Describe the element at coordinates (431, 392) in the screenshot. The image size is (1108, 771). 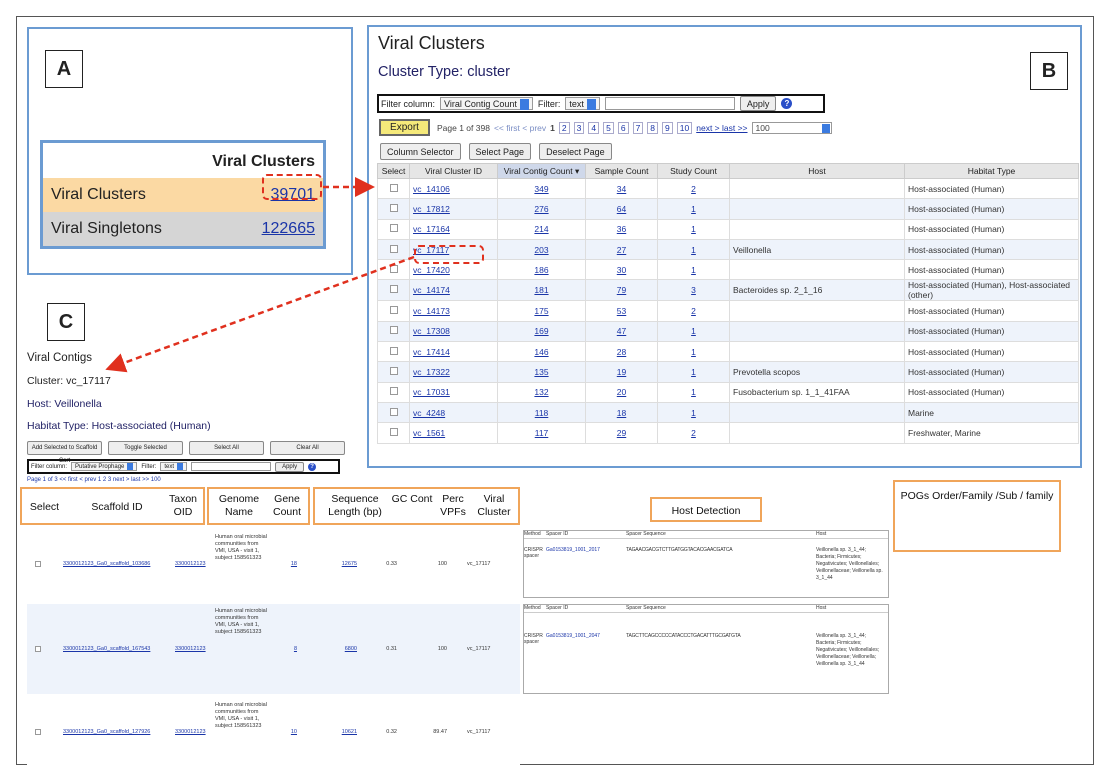
I see `cluster-id-link: vc_17031` at that location.